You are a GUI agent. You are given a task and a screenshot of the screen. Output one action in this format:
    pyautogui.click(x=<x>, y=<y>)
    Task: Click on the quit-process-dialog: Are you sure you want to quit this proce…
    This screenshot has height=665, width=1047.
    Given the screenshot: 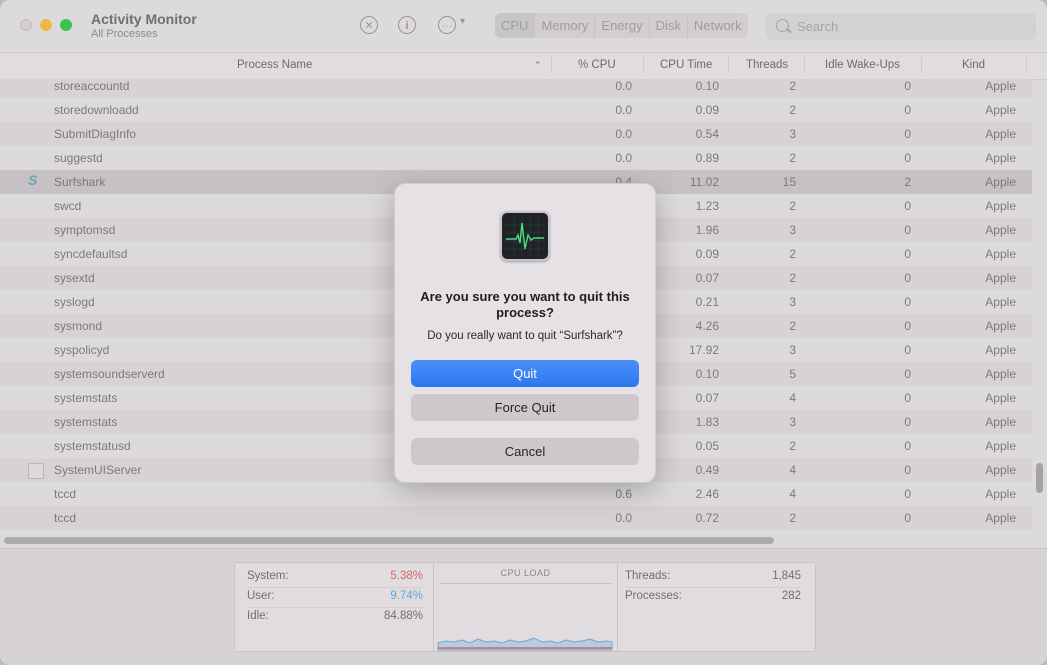 What is the action you would take?
    pyautogui.click(x=525, y=333)
    